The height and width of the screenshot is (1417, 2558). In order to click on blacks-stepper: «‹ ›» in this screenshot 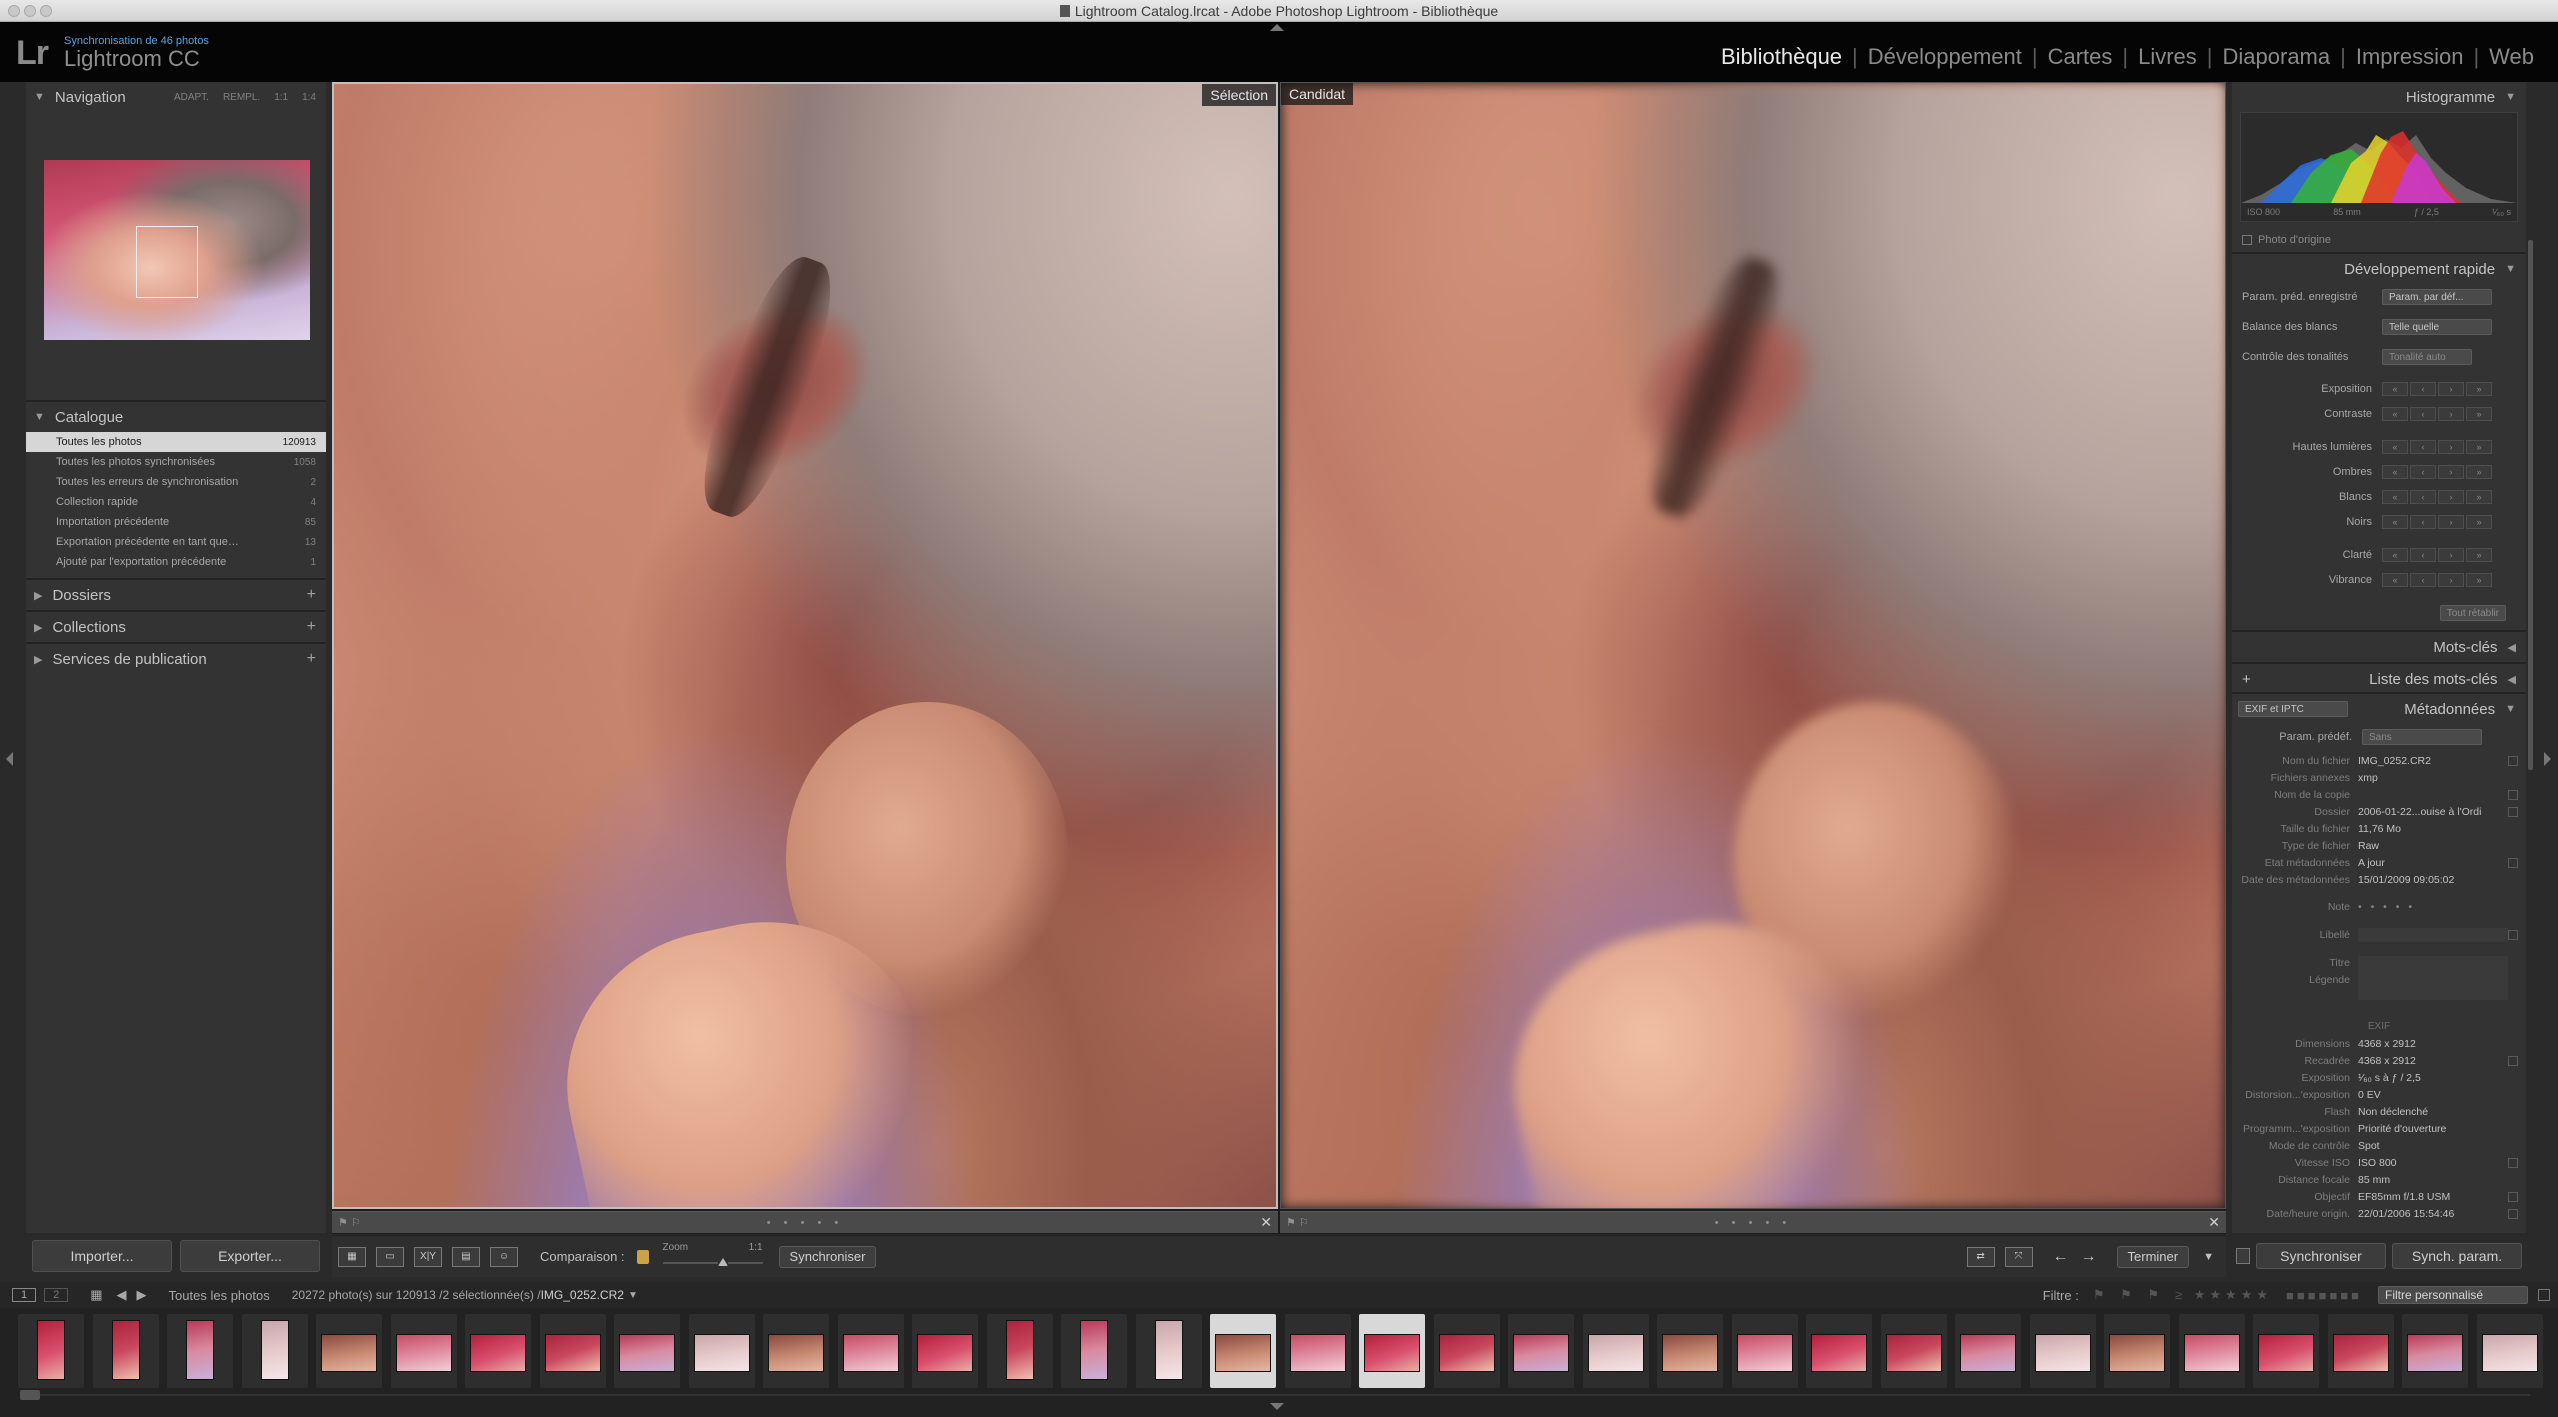, I will do `click(2437, 522)`.